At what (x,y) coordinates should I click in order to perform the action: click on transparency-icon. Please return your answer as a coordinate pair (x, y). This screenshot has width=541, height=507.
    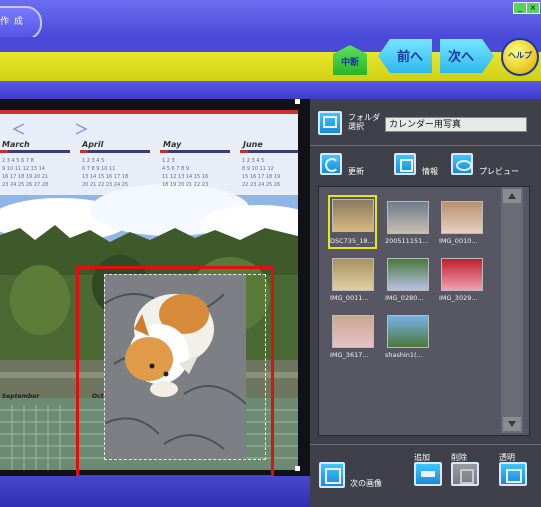
    Looking at the image, I should click on (514, 476).